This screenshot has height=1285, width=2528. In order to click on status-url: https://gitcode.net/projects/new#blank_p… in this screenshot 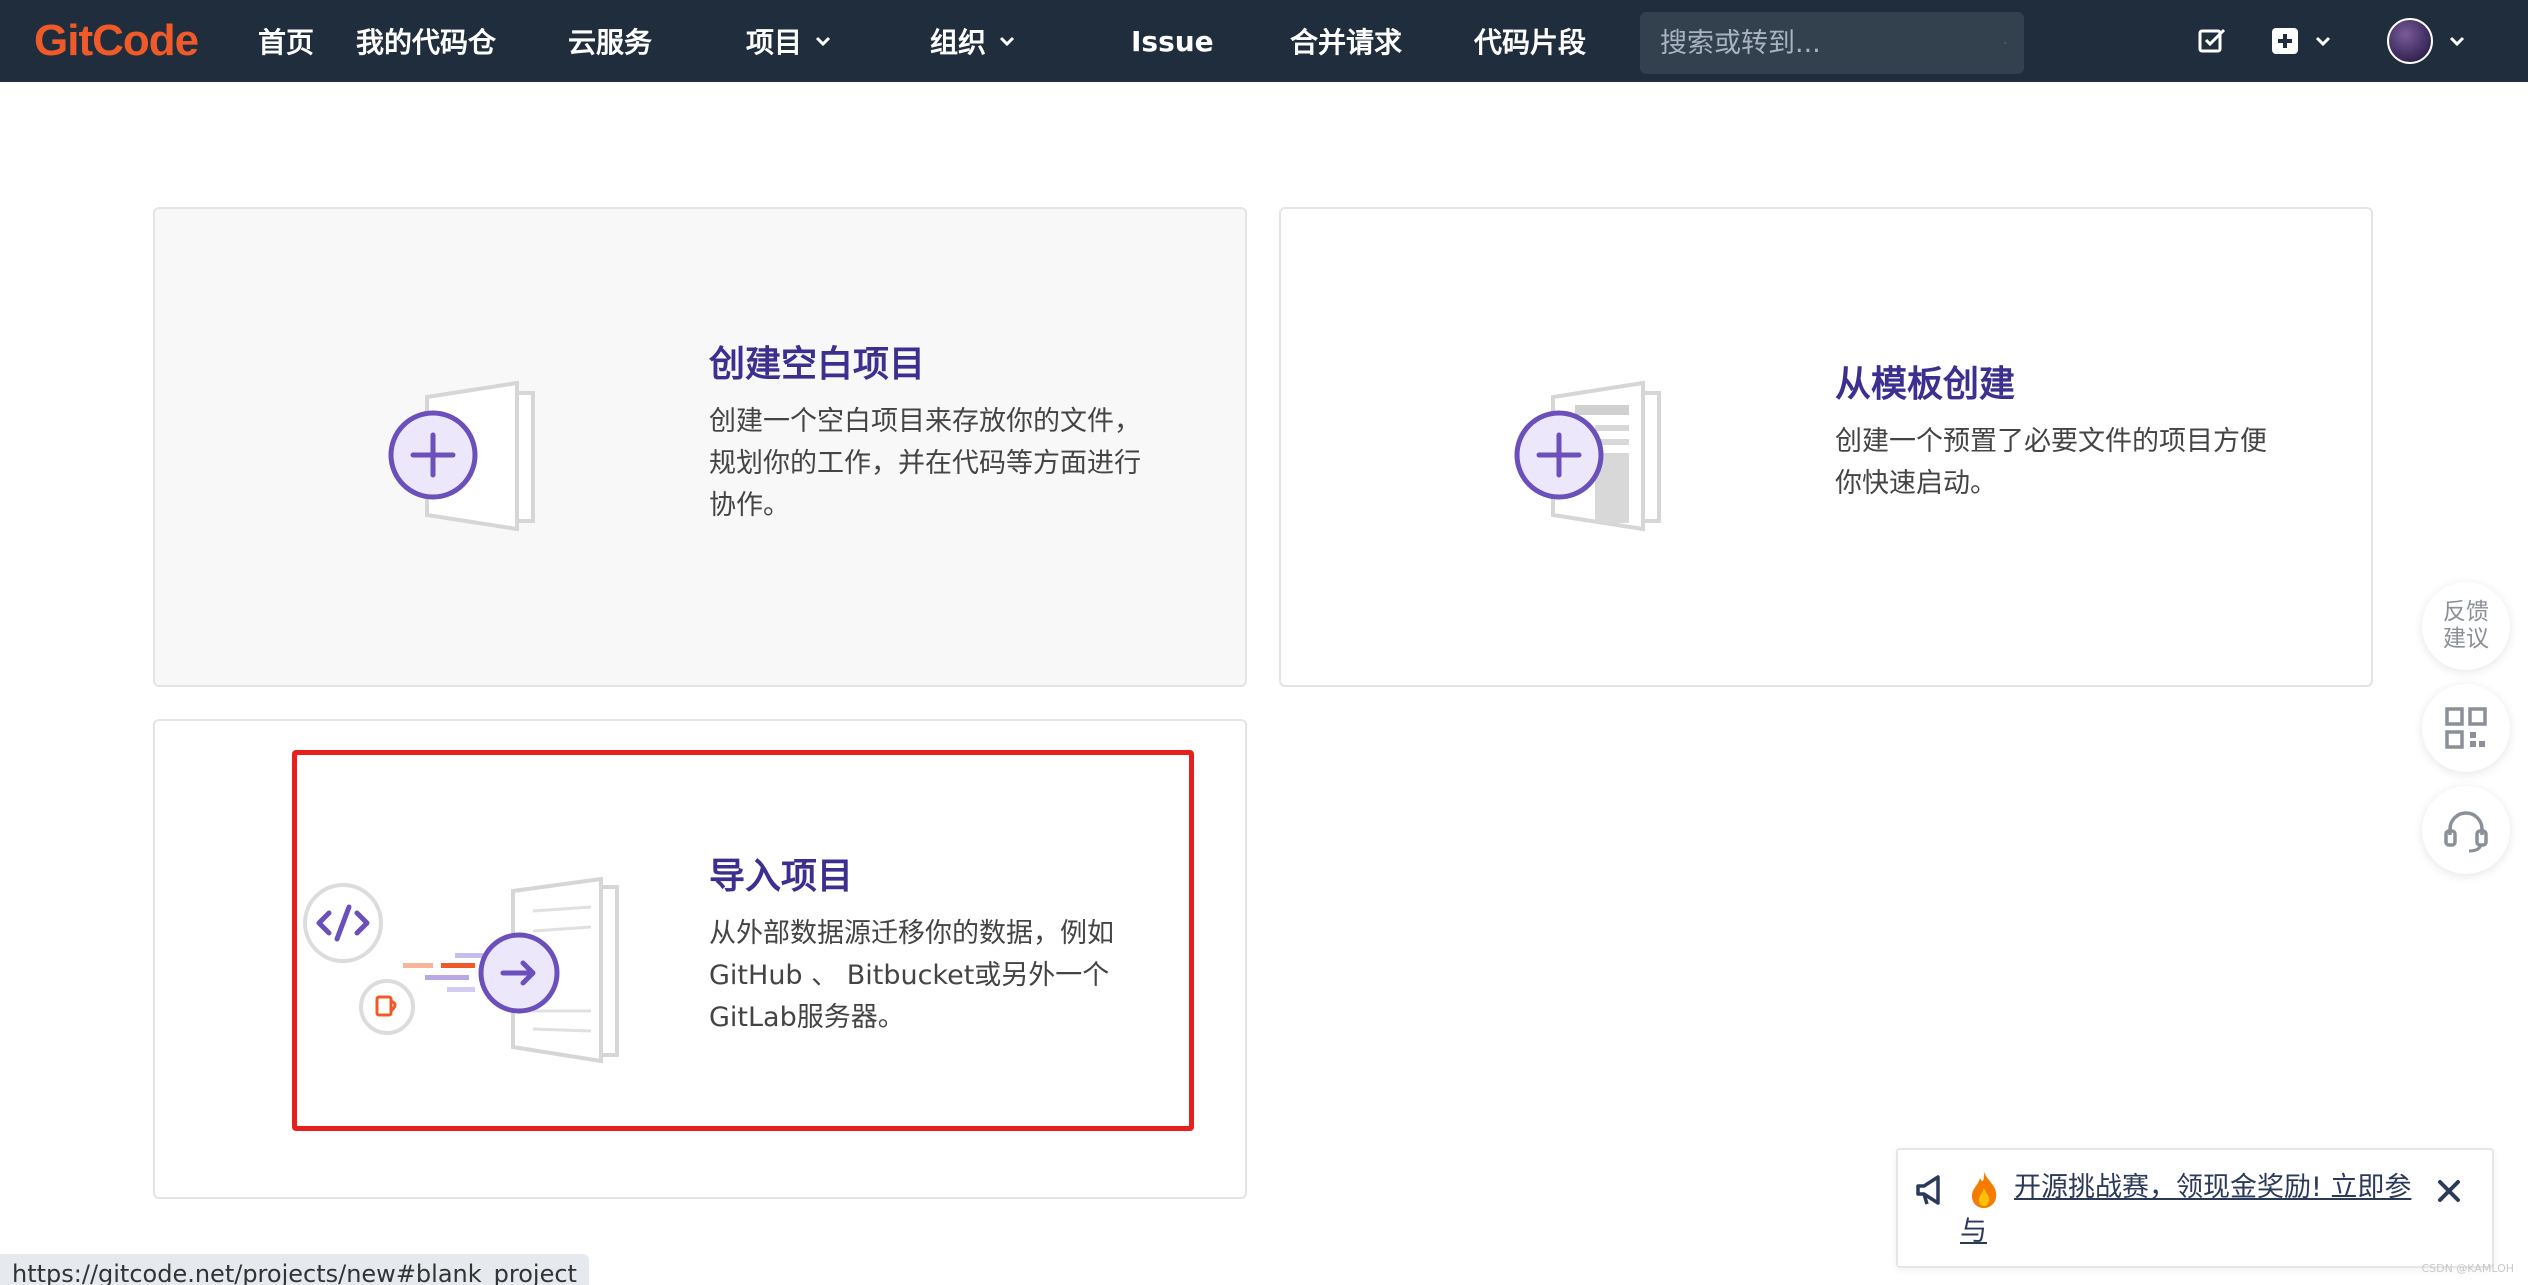, I will do `click(294, 1269)`.